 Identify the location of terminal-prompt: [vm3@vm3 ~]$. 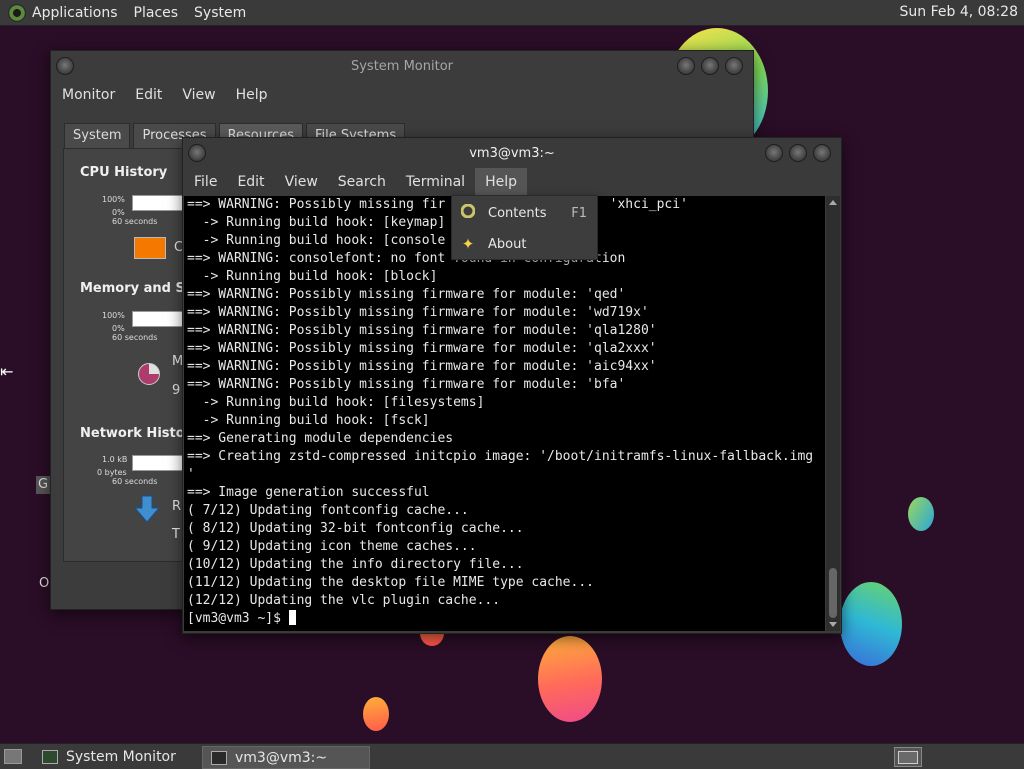
(238, 618).